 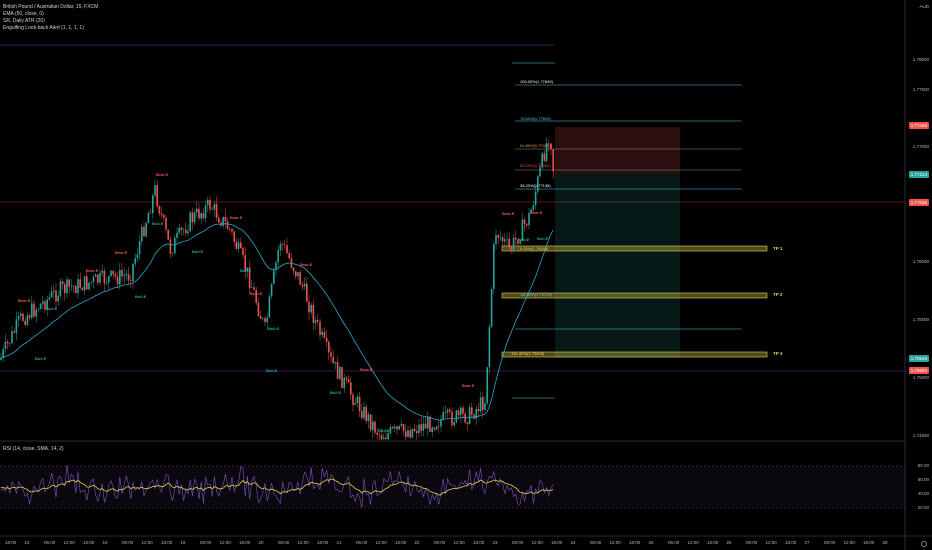 What do you see at coordinates (536, 294) in the screenshot?
I see `fib-neg1-label: -61.80%(1.76126)` at bounding box center [536, 294].